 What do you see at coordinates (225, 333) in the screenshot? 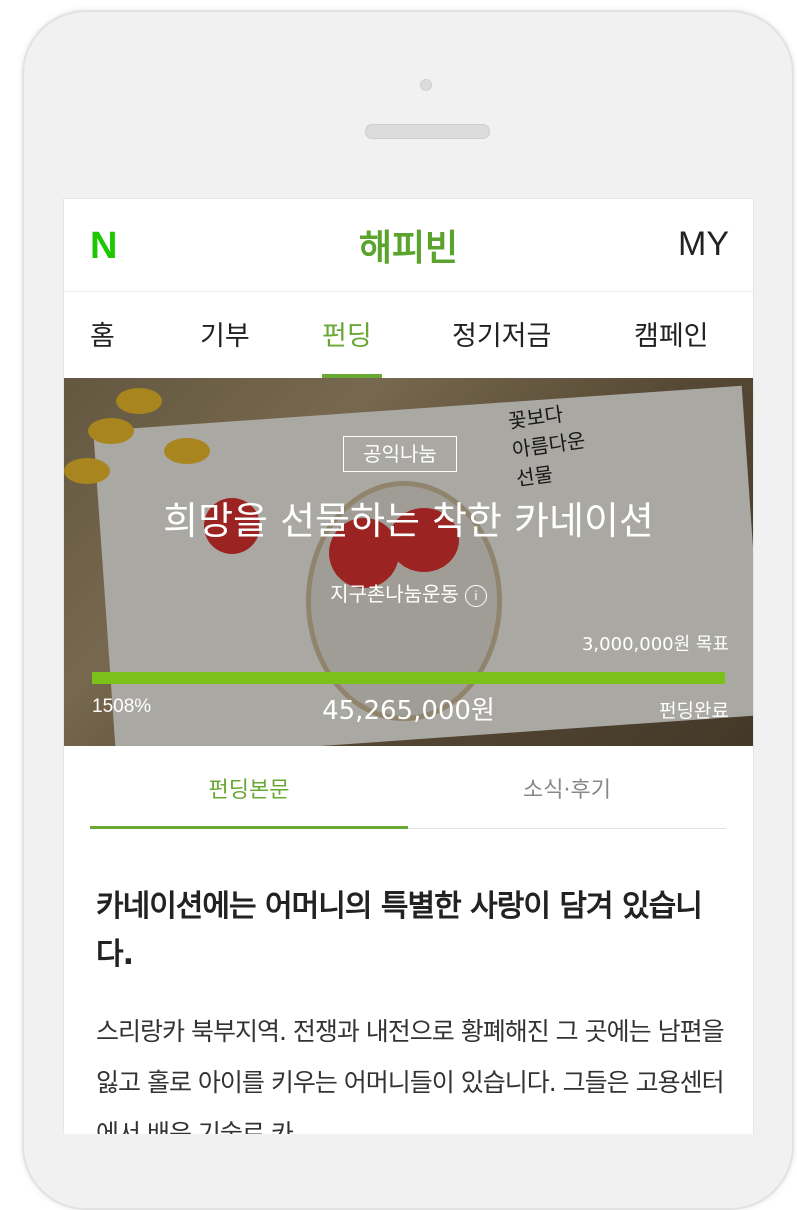
I see `nav-item-donate: 기부` at bounding box center [225, 333].